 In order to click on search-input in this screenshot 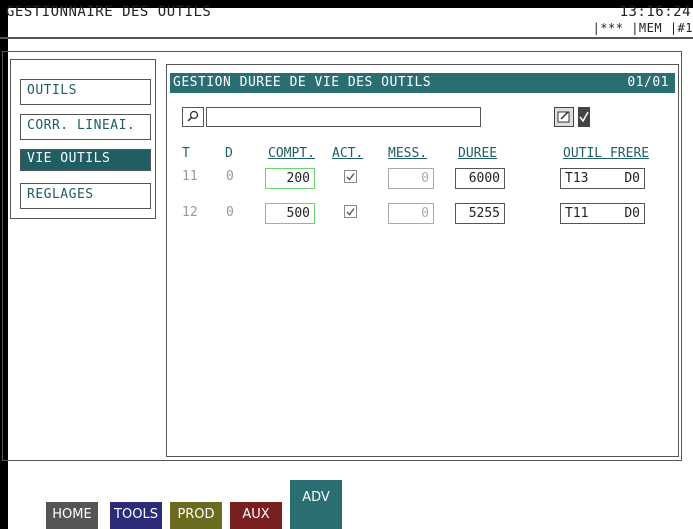, I will do `click(343, 117)`.